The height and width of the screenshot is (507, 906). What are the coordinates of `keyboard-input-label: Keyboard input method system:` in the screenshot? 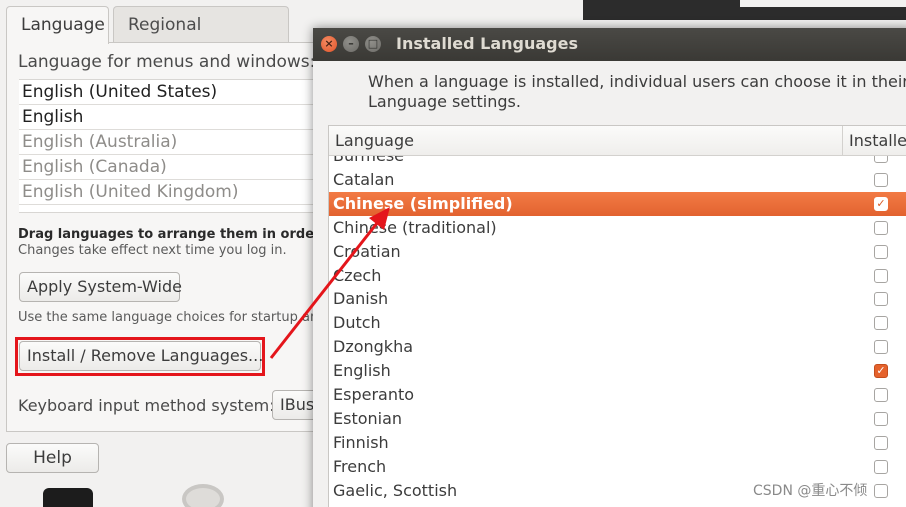 It's located at (146, 405).